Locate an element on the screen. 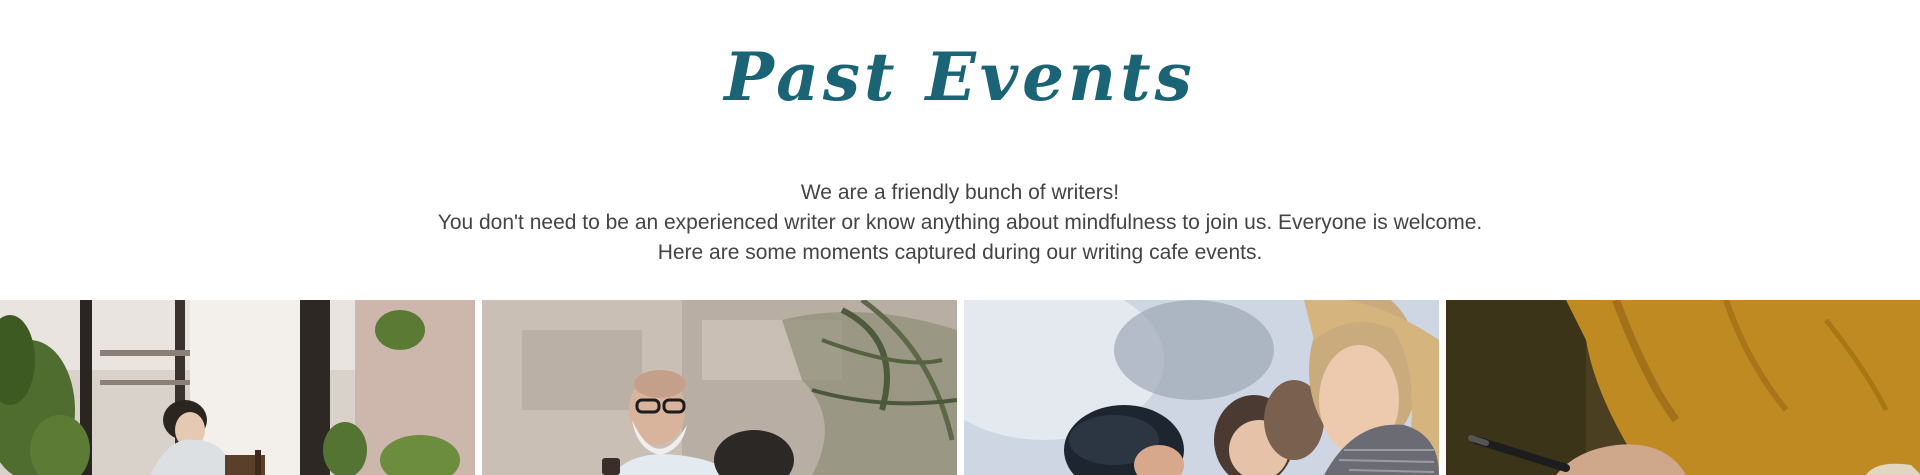 This screenshot has width=1920, height=475. section-title: Past Events is located at coordinates (960, 77).